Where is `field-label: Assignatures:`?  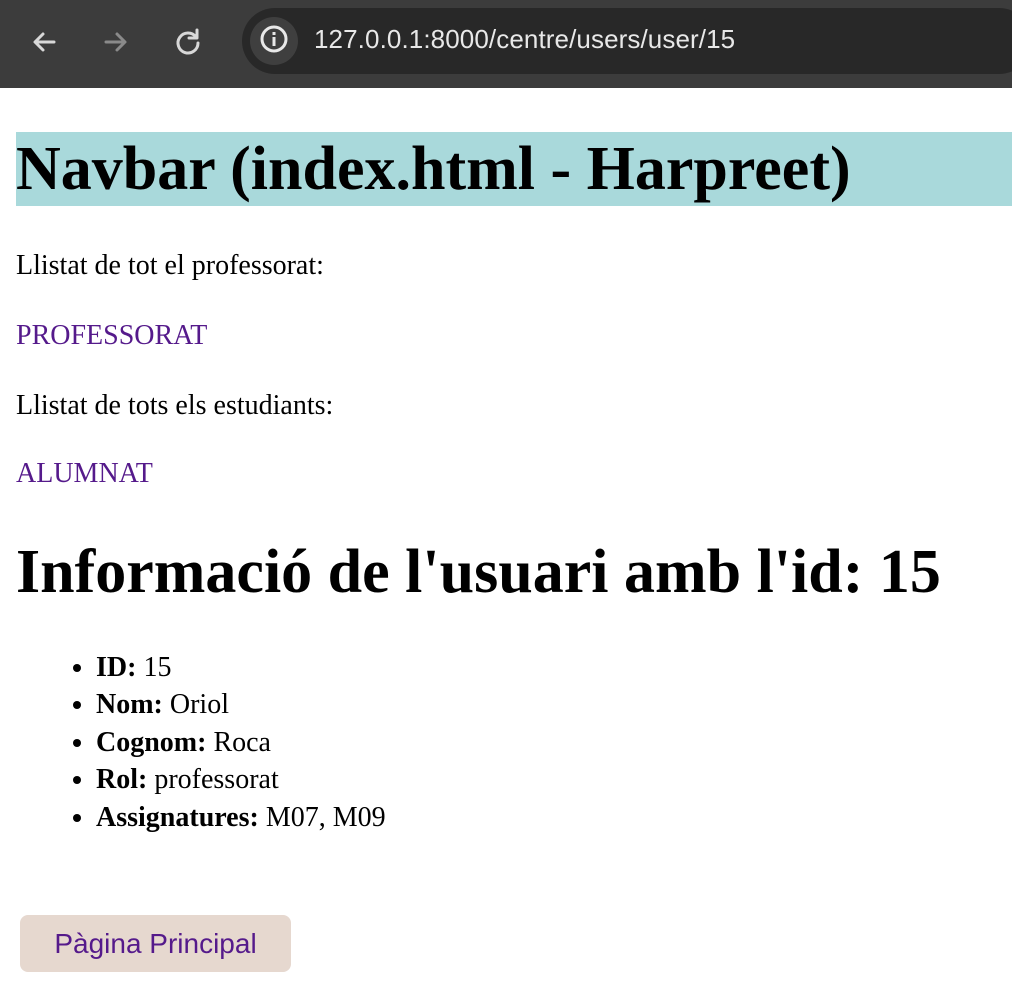
field-label: Assignatures: is located at coordinates (177, 817).